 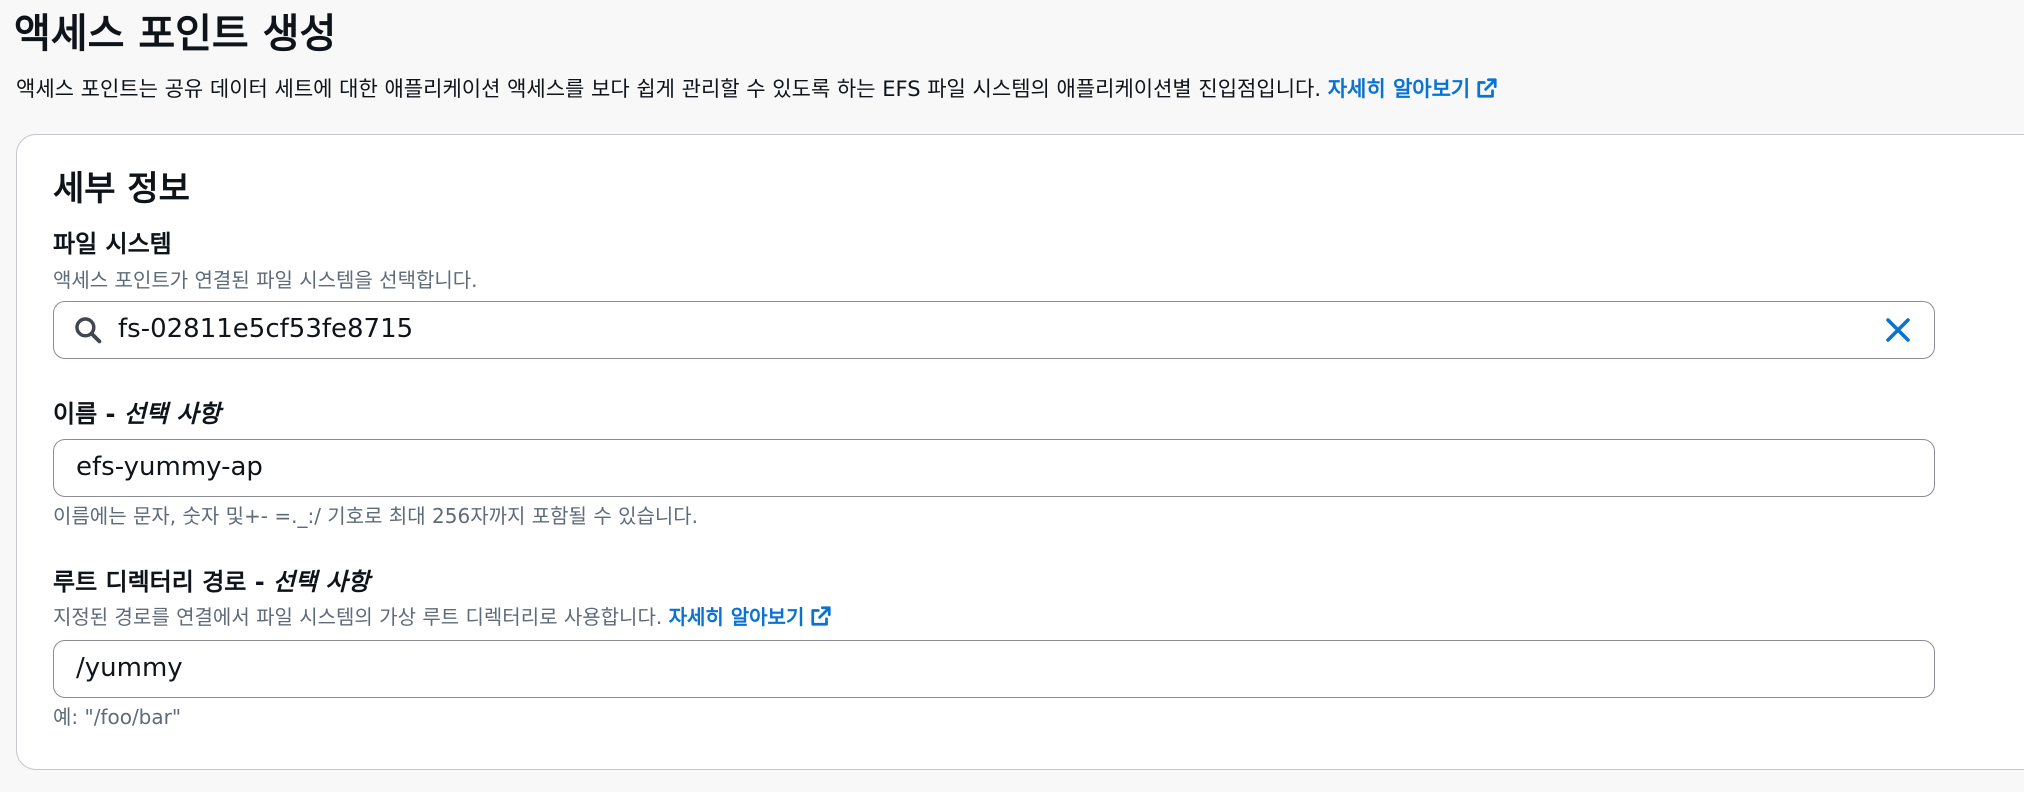 What do you see at coordinates (88, 330) in the screenshot?
I see `search-icon` at bounding box center [88, 330].